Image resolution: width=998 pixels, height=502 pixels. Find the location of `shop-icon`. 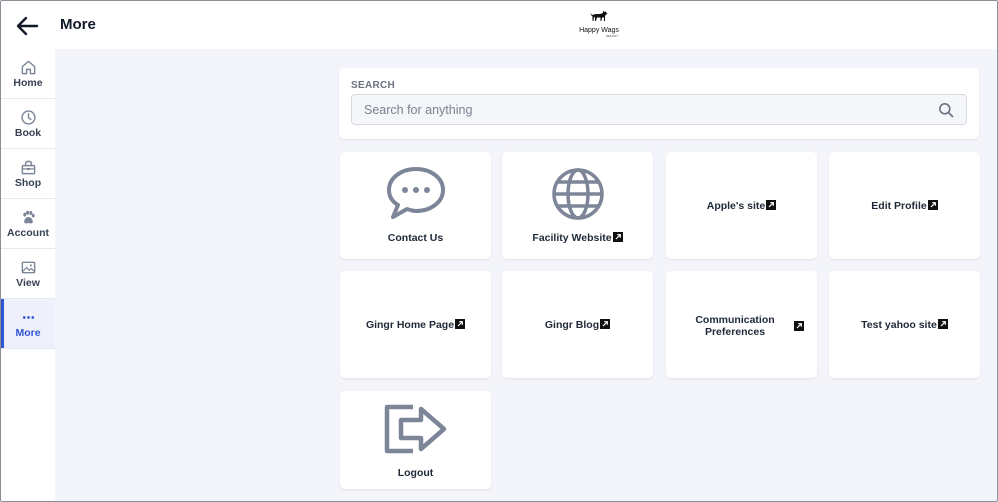

shop-icon is located at coordinates (28, 167).